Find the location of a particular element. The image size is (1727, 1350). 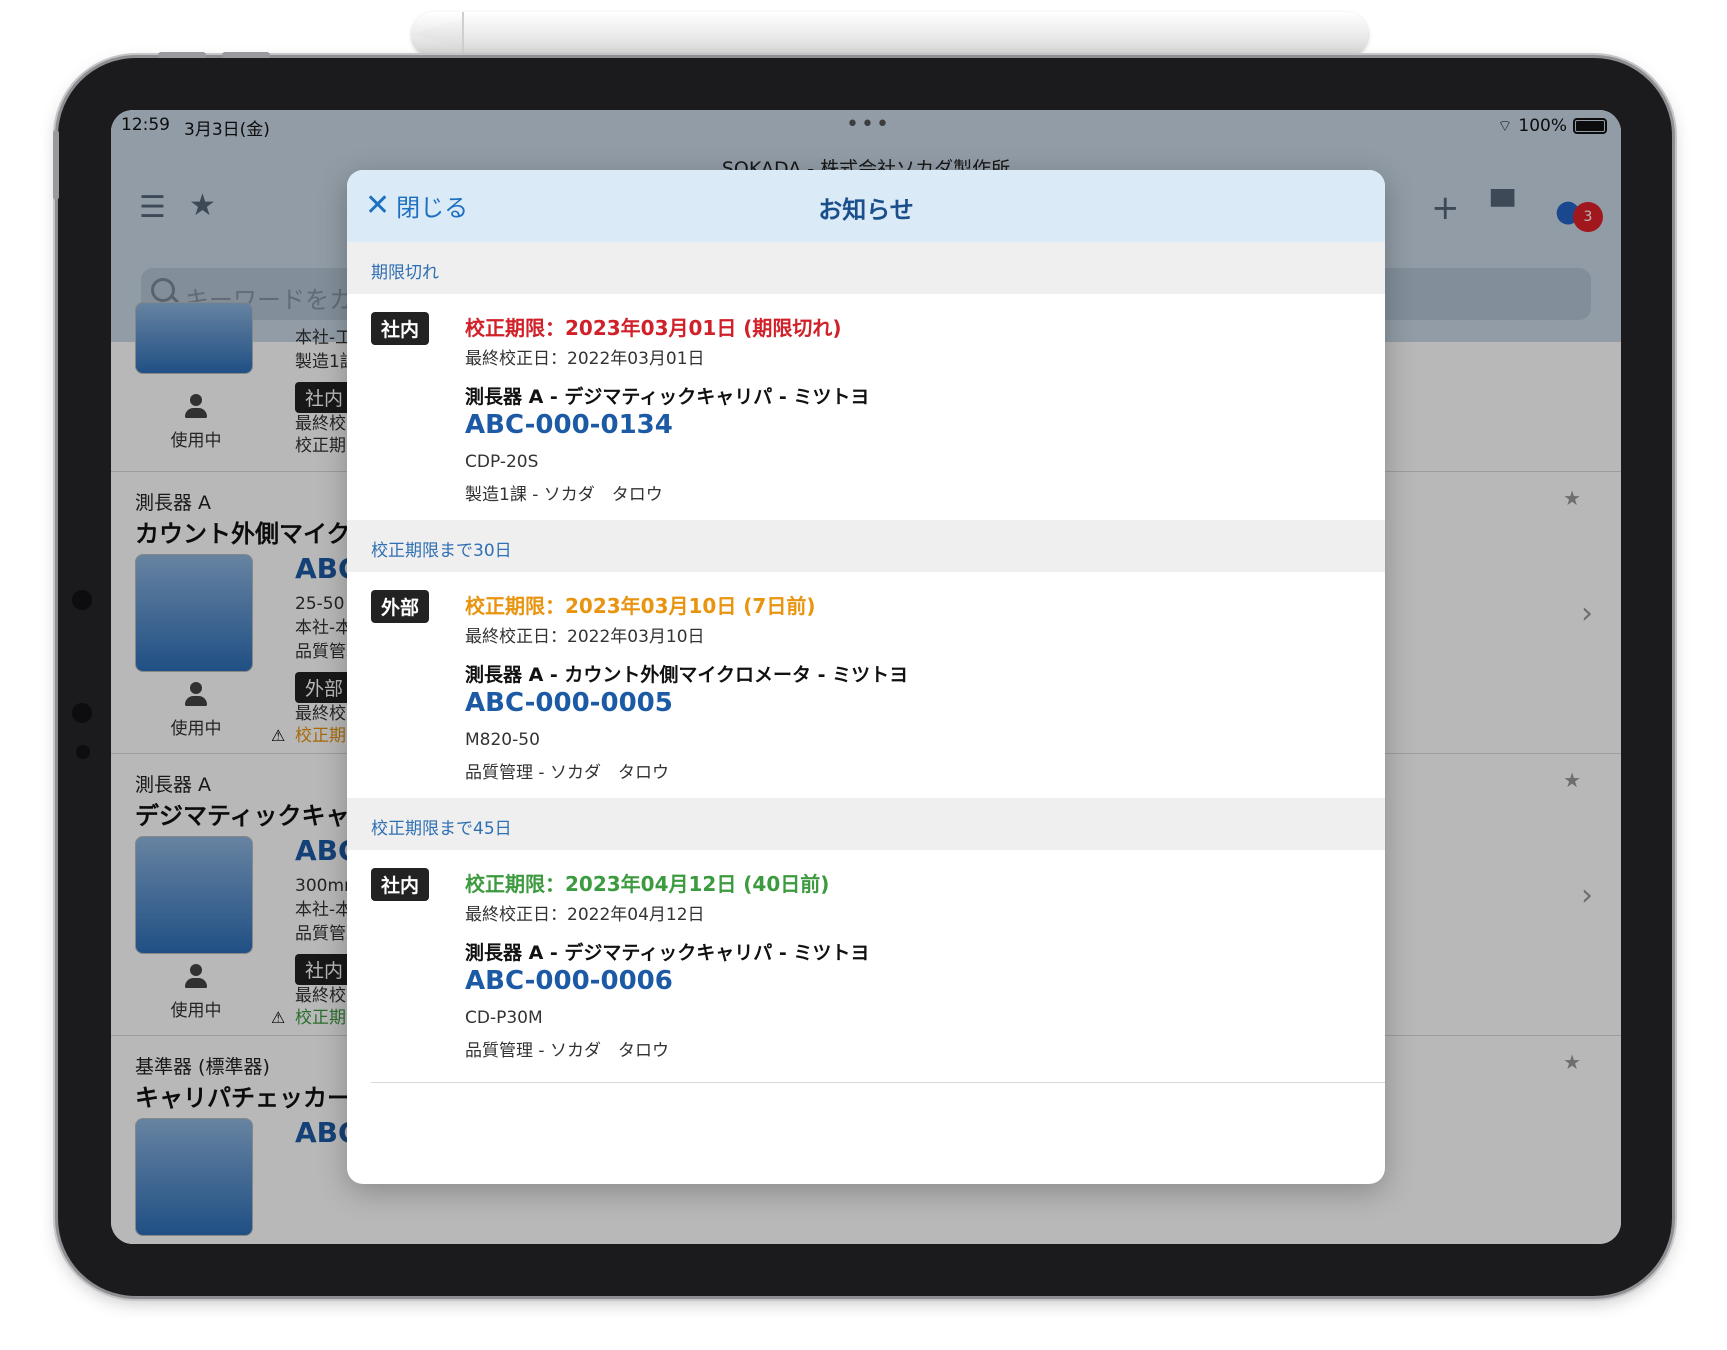

section-header-30-days: 校正期限まで30日 is located at coordinates (866, 546).